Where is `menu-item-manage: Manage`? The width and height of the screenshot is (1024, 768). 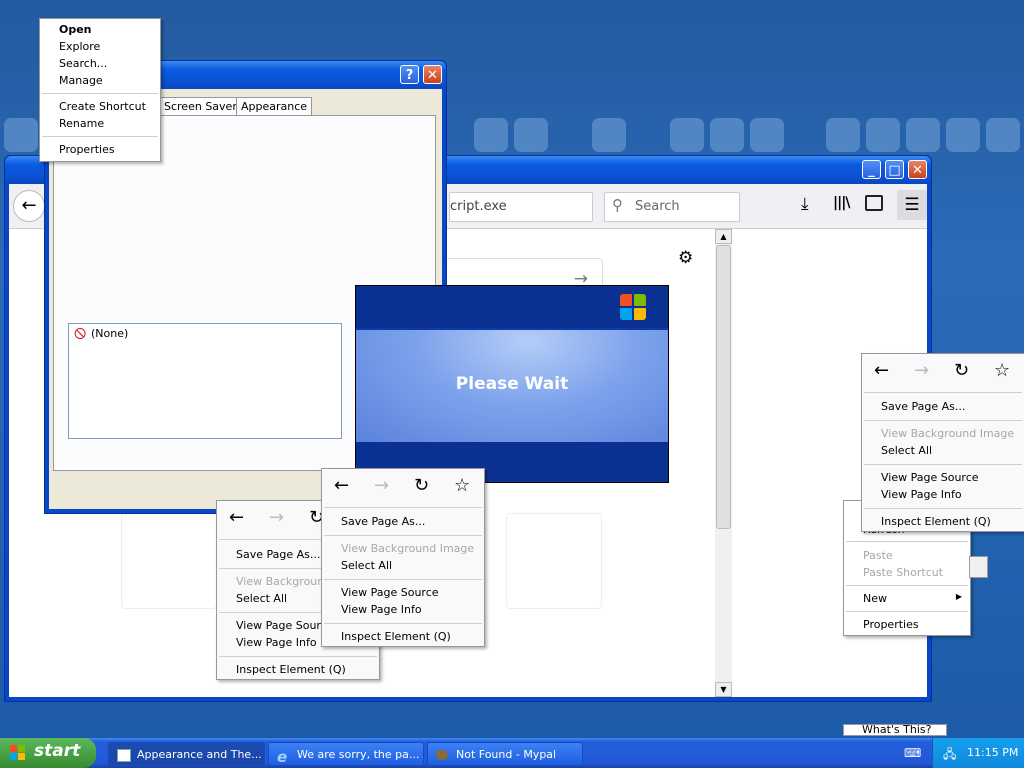 menu-item-manage: Manage is located at coordinates (100, 80).